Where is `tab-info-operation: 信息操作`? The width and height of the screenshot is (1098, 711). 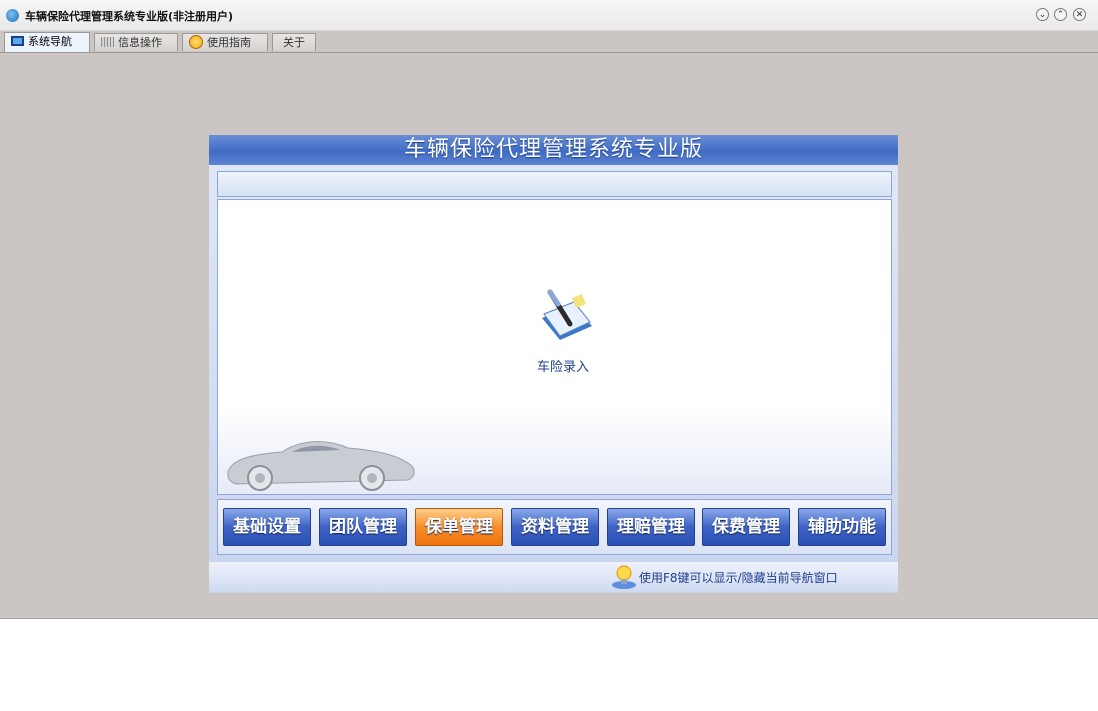 tab-info-operation: 信息操作 is located at coordinates (136, 42).